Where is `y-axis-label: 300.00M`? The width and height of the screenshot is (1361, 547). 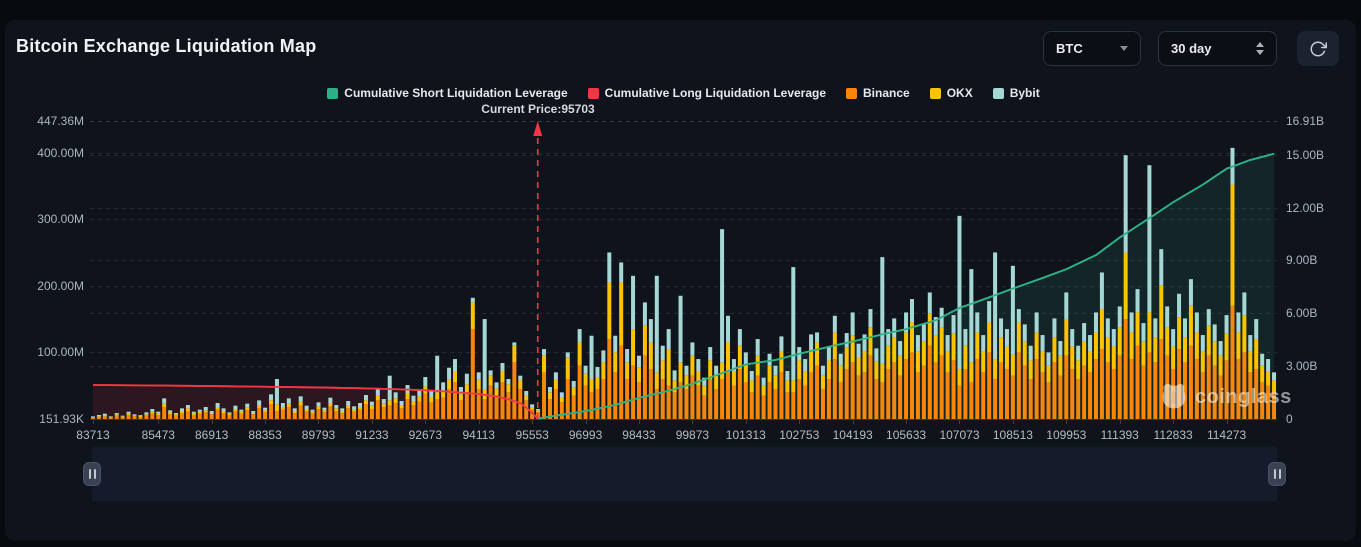 y-axis-label: 300.00M is located at coordinates (60, 219).